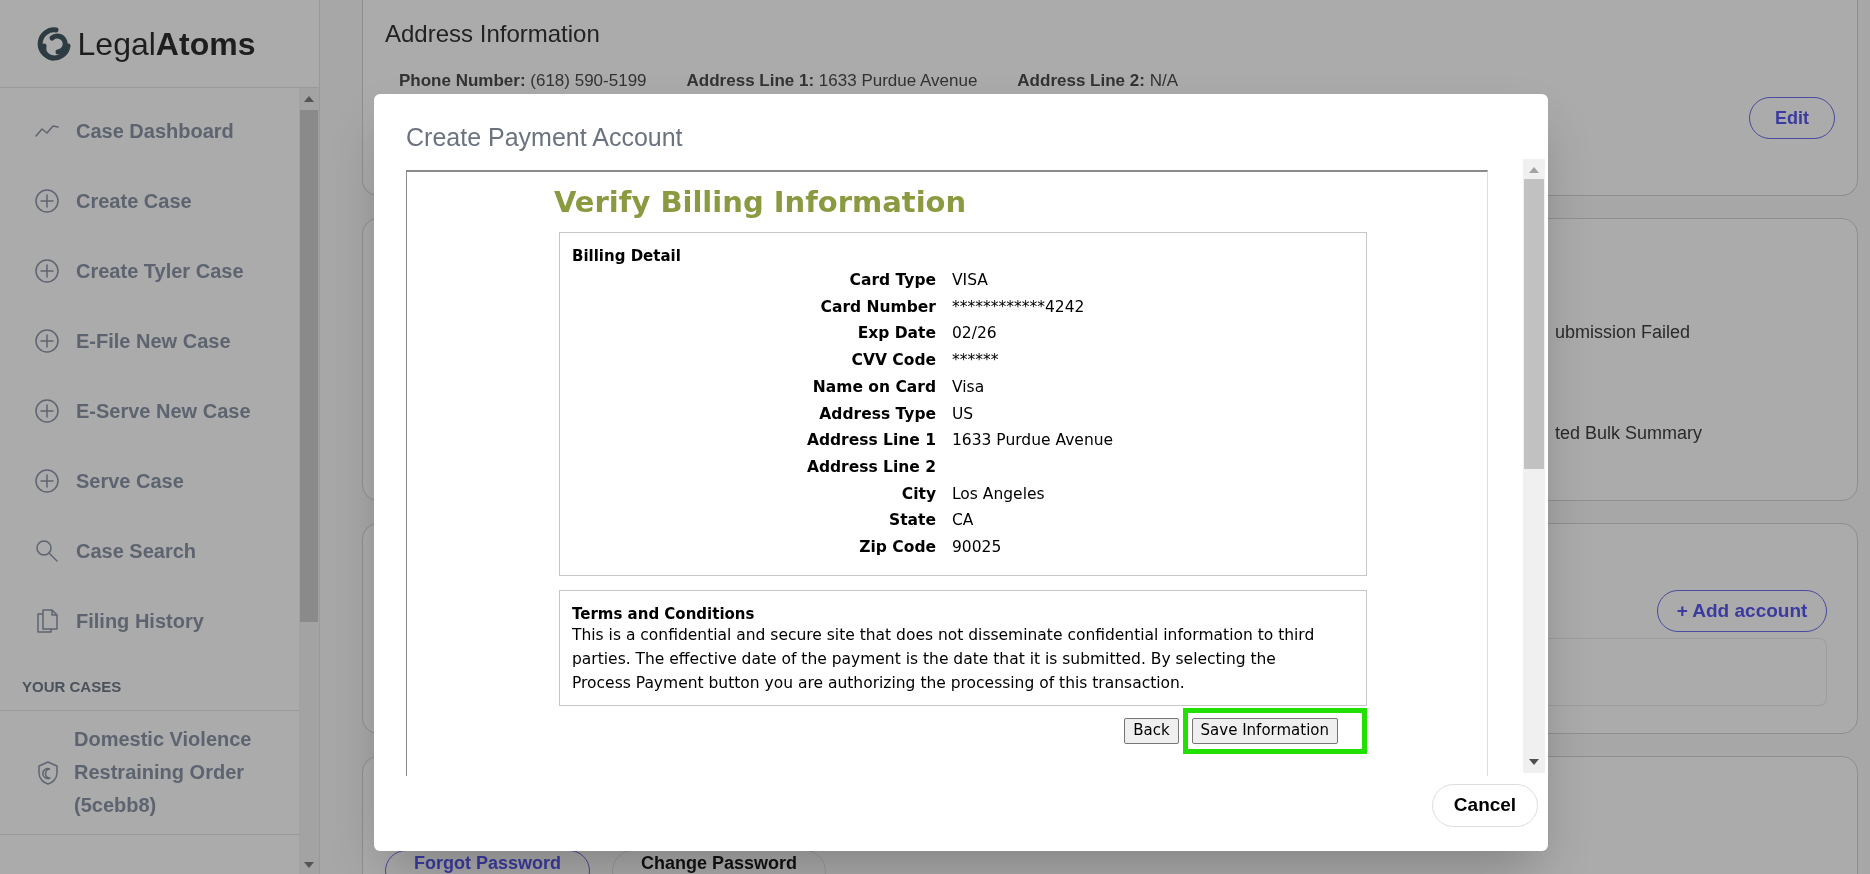 This screenshot has width=1870, height=874. What do you see at coordinates (832, 81) in the screenshot?
I see `address-field: Address Line 1: 1633 Purdue Avenue` at bounding box center [832, 81].